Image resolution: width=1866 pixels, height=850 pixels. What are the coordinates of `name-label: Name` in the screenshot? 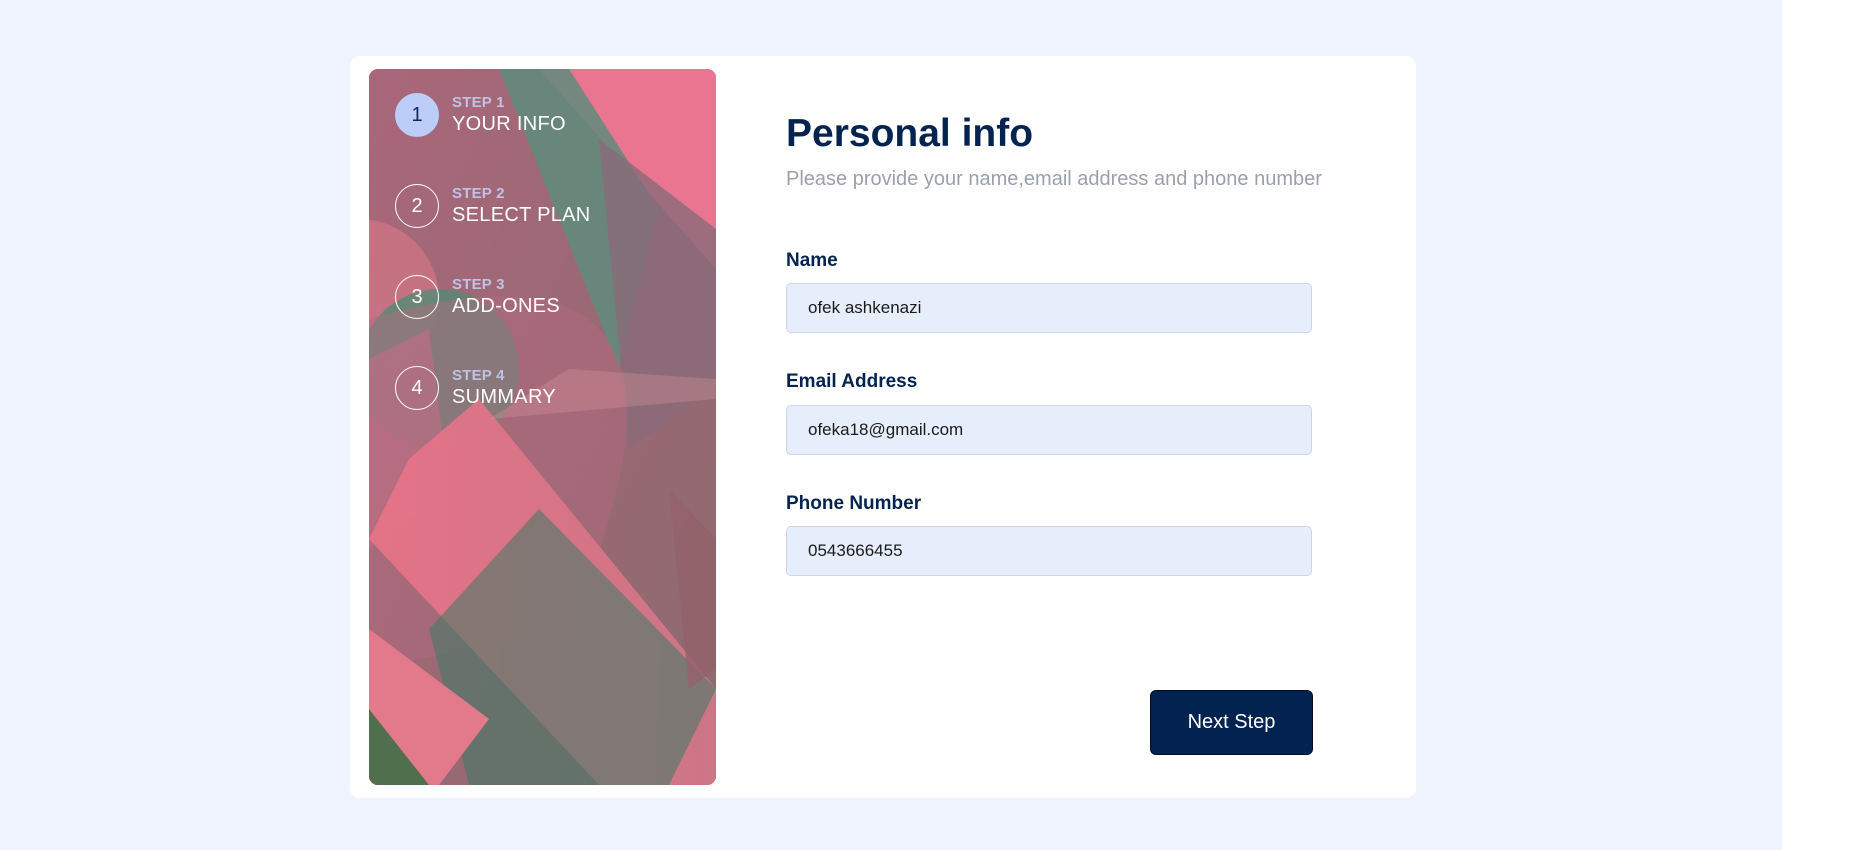 It's located at (812, 260).